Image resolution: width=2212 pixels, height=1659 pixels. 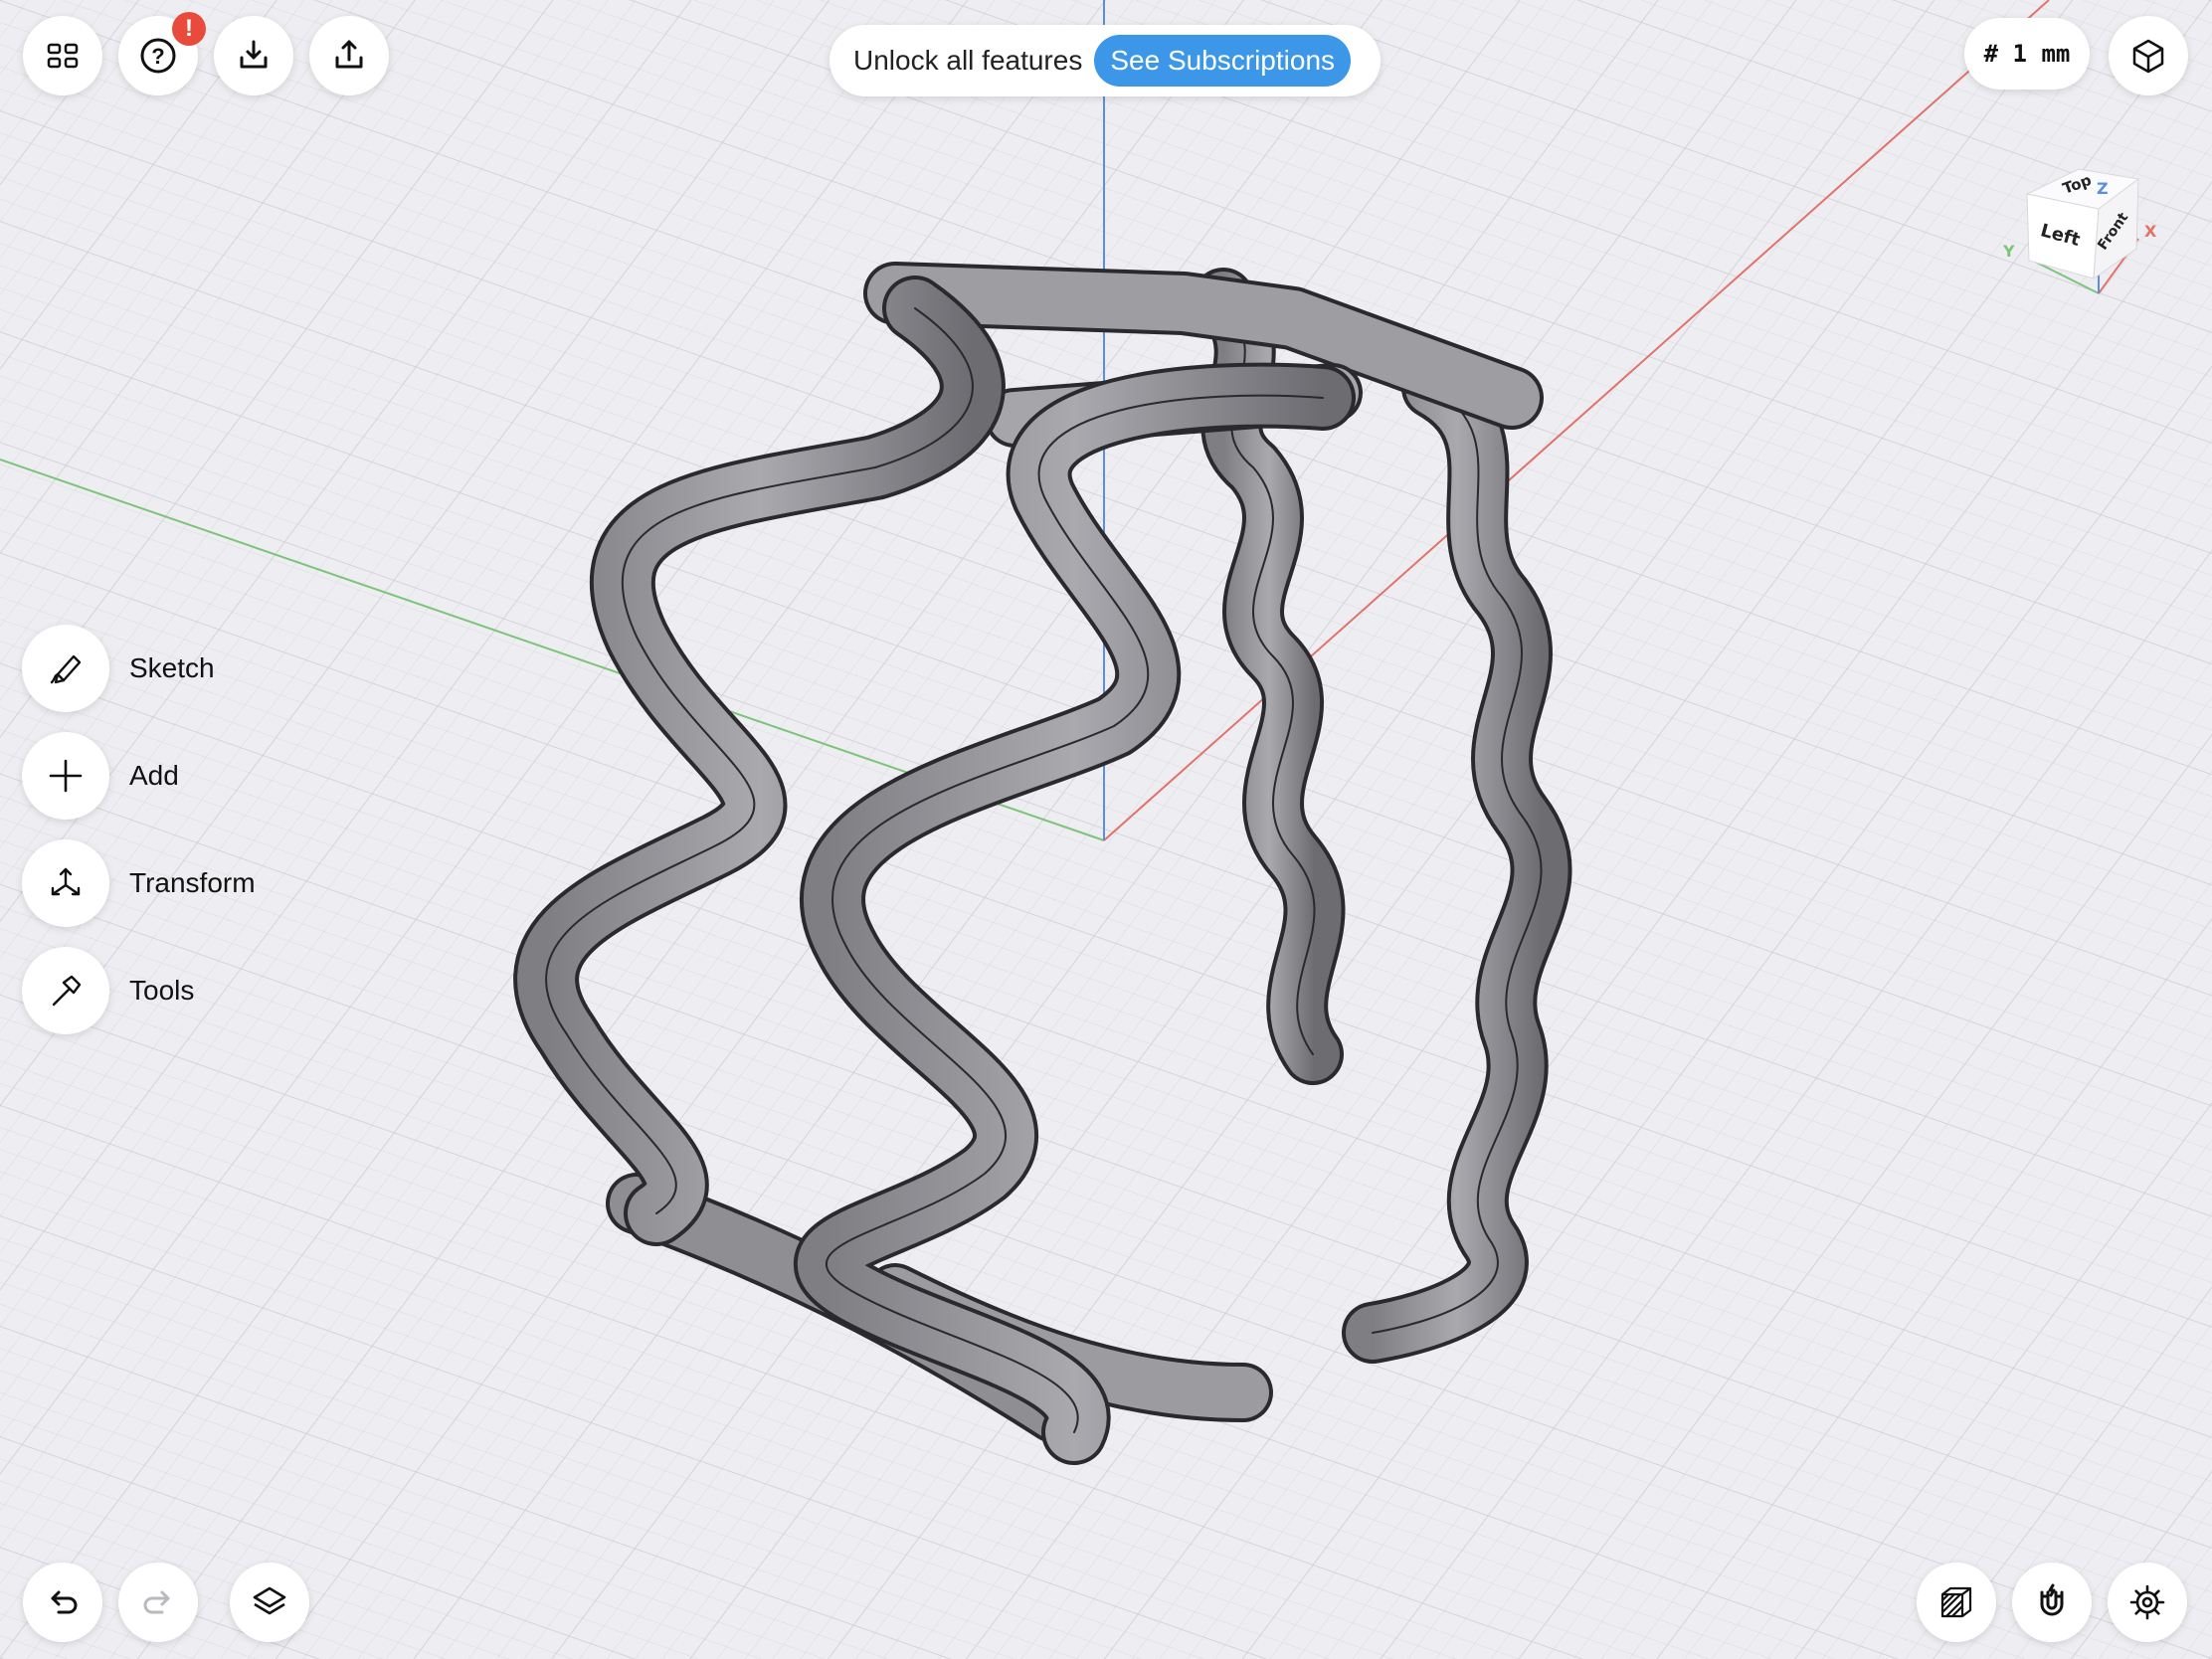 I want to click on view-cube: Top Left Front X Y Z, so click(x=2078, y=228).